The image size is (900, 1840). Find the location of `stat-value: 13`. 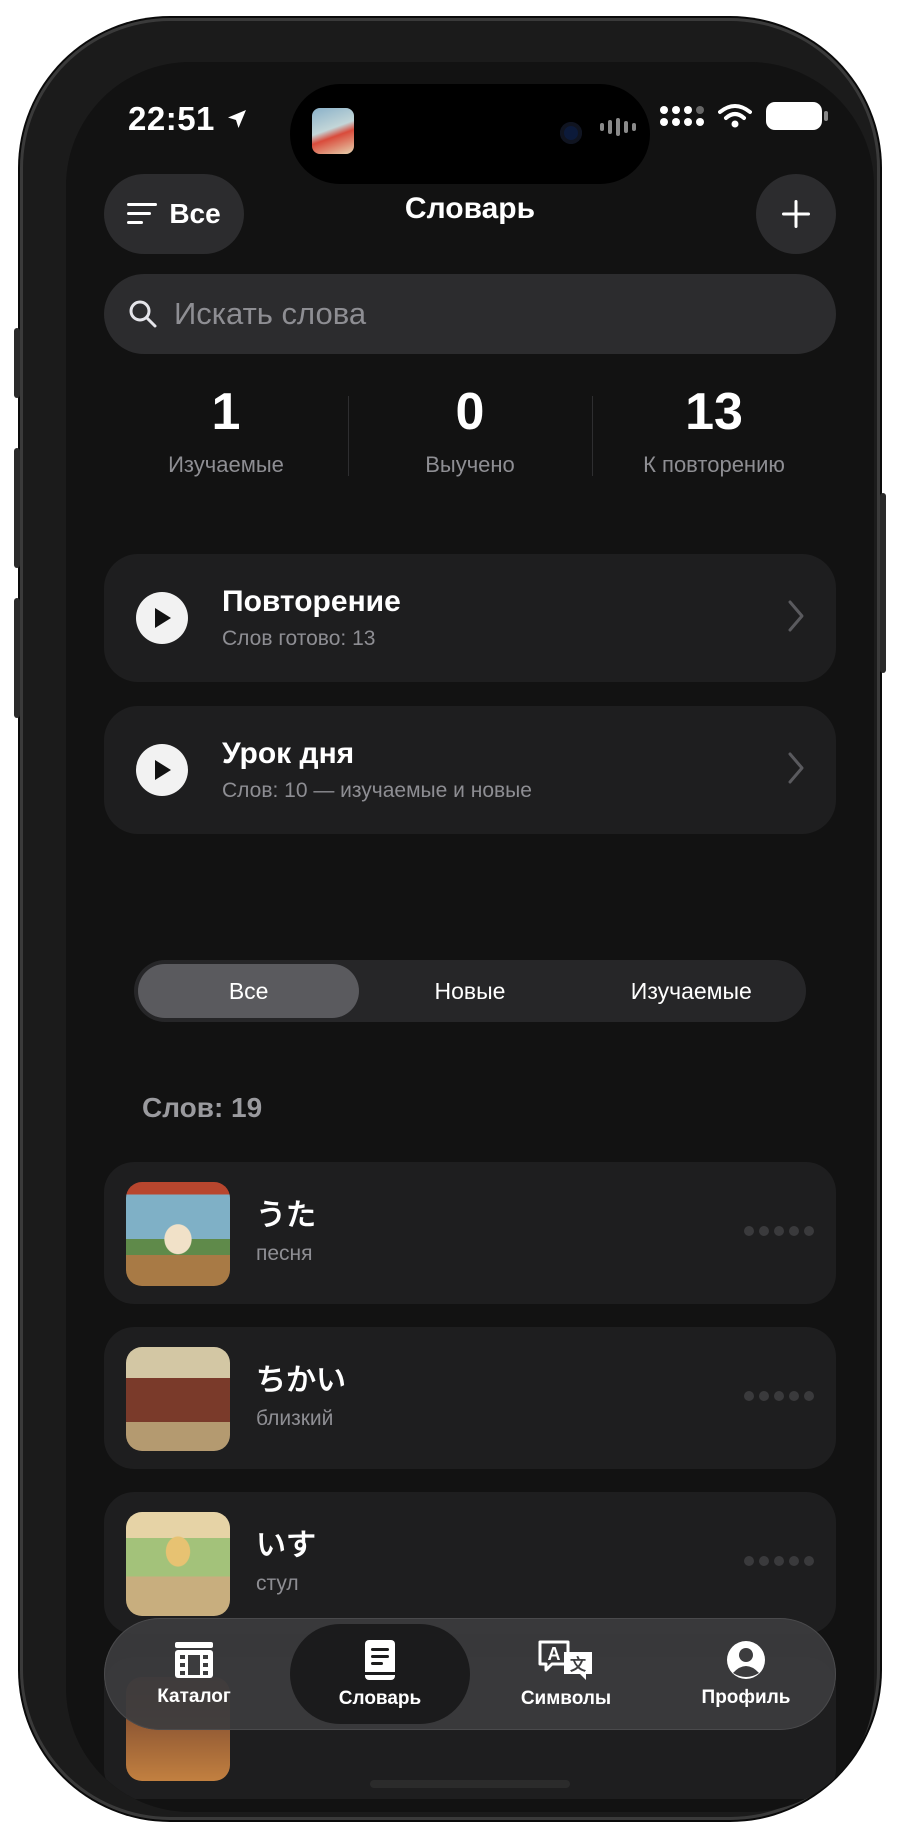

stat-value: 13 is located at coordinates (714, 412).